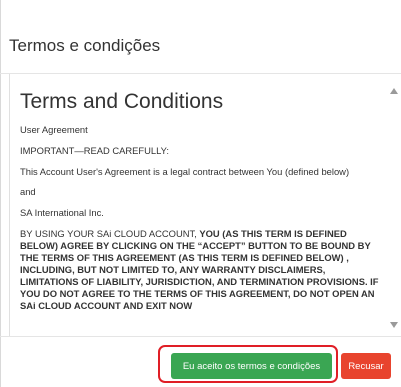 The image size is (401, 387). I want to click on dialog-border, so click(0, 193).